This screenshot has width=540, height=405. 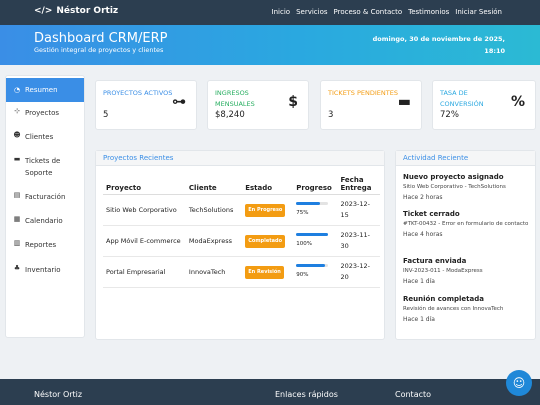 What do you see at coordinates (87, 11) in the screenshot?
I see `brand-name: Néstor Ortiz` at bounding box center [87, 11].